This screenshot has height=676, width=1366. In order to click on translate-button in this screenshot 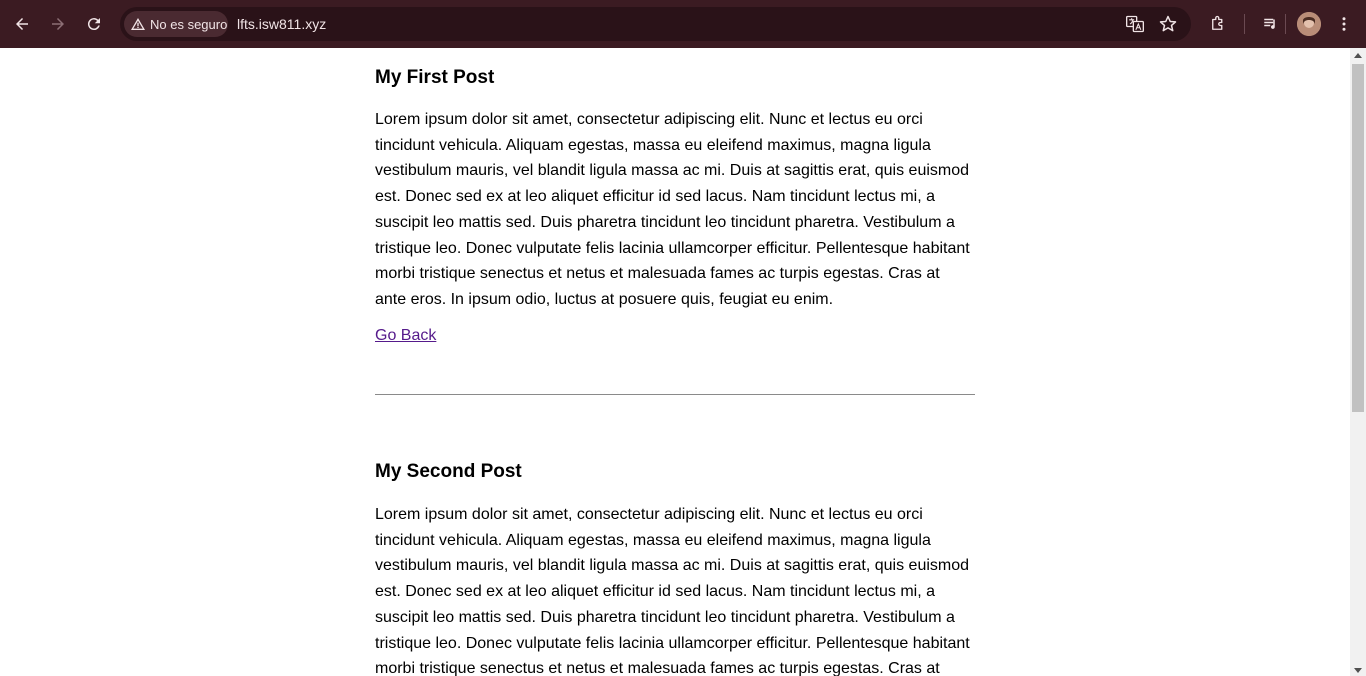, I will do `click(1135, 24)`.